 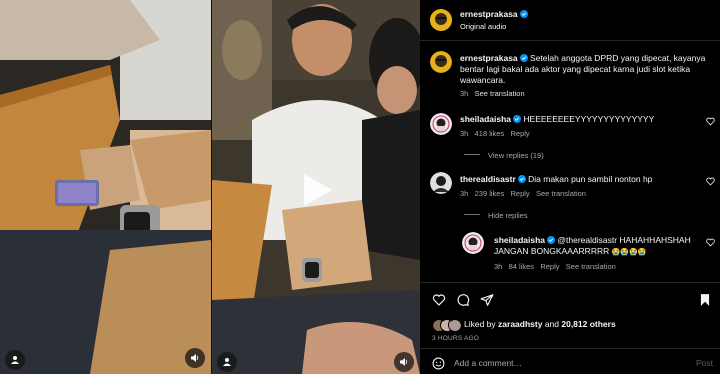 I want to click on likes-count: 20,812 others, so click(x=588, y=324).